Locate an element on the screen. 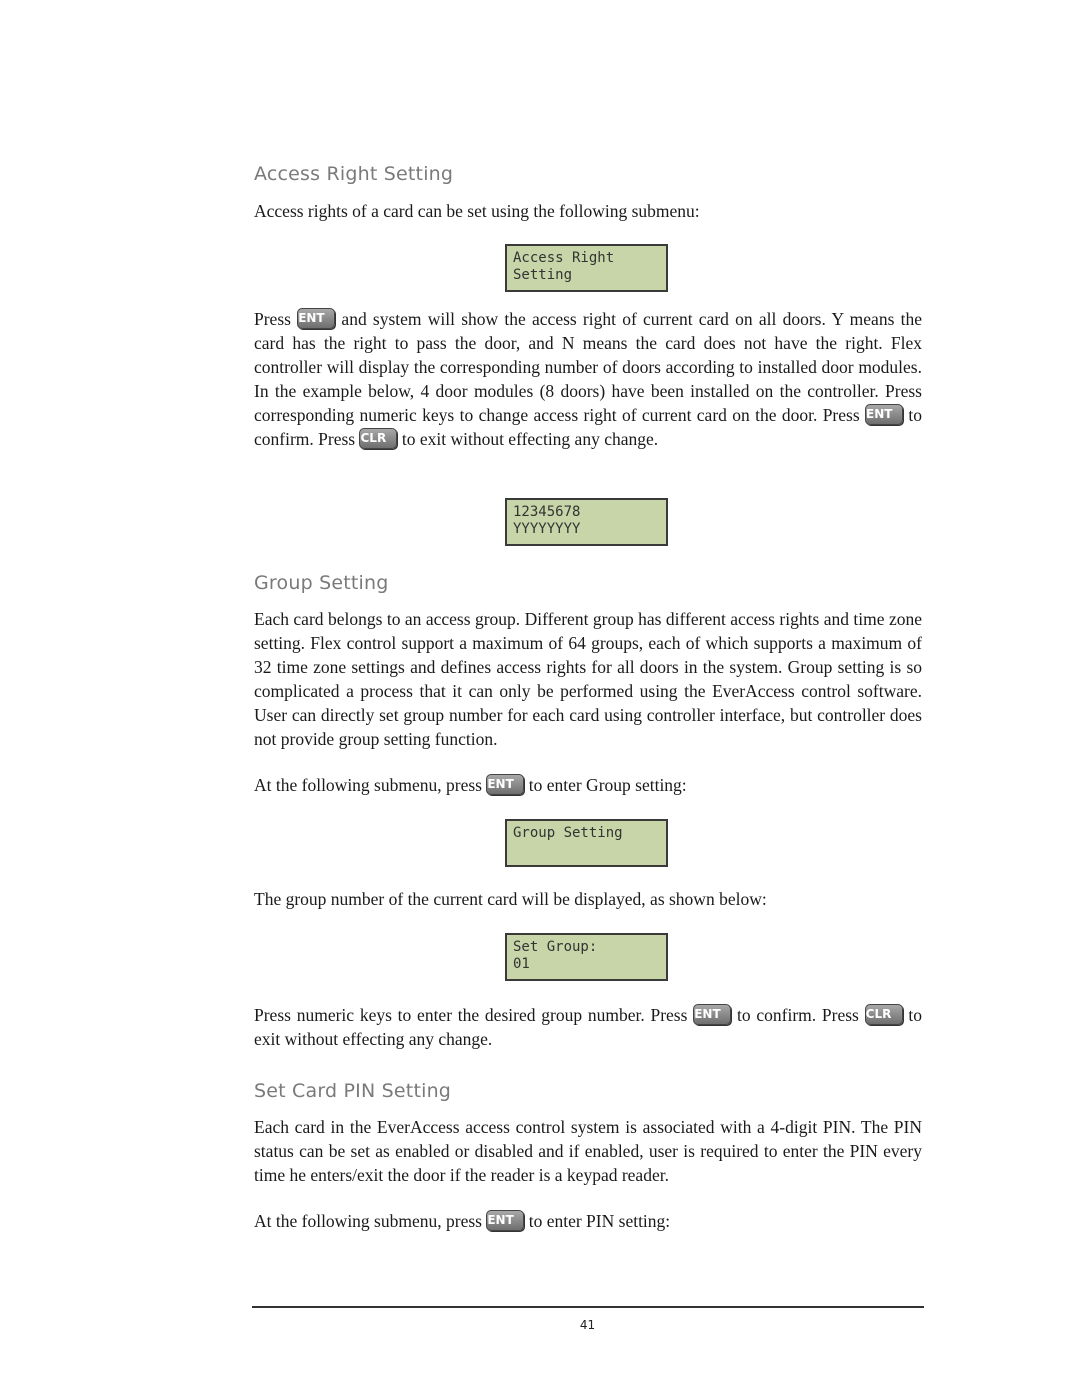 Image resolution: width=1080 pixels, height=1397 pixels. page-number: 41 is located at coordinates (587, 1325).